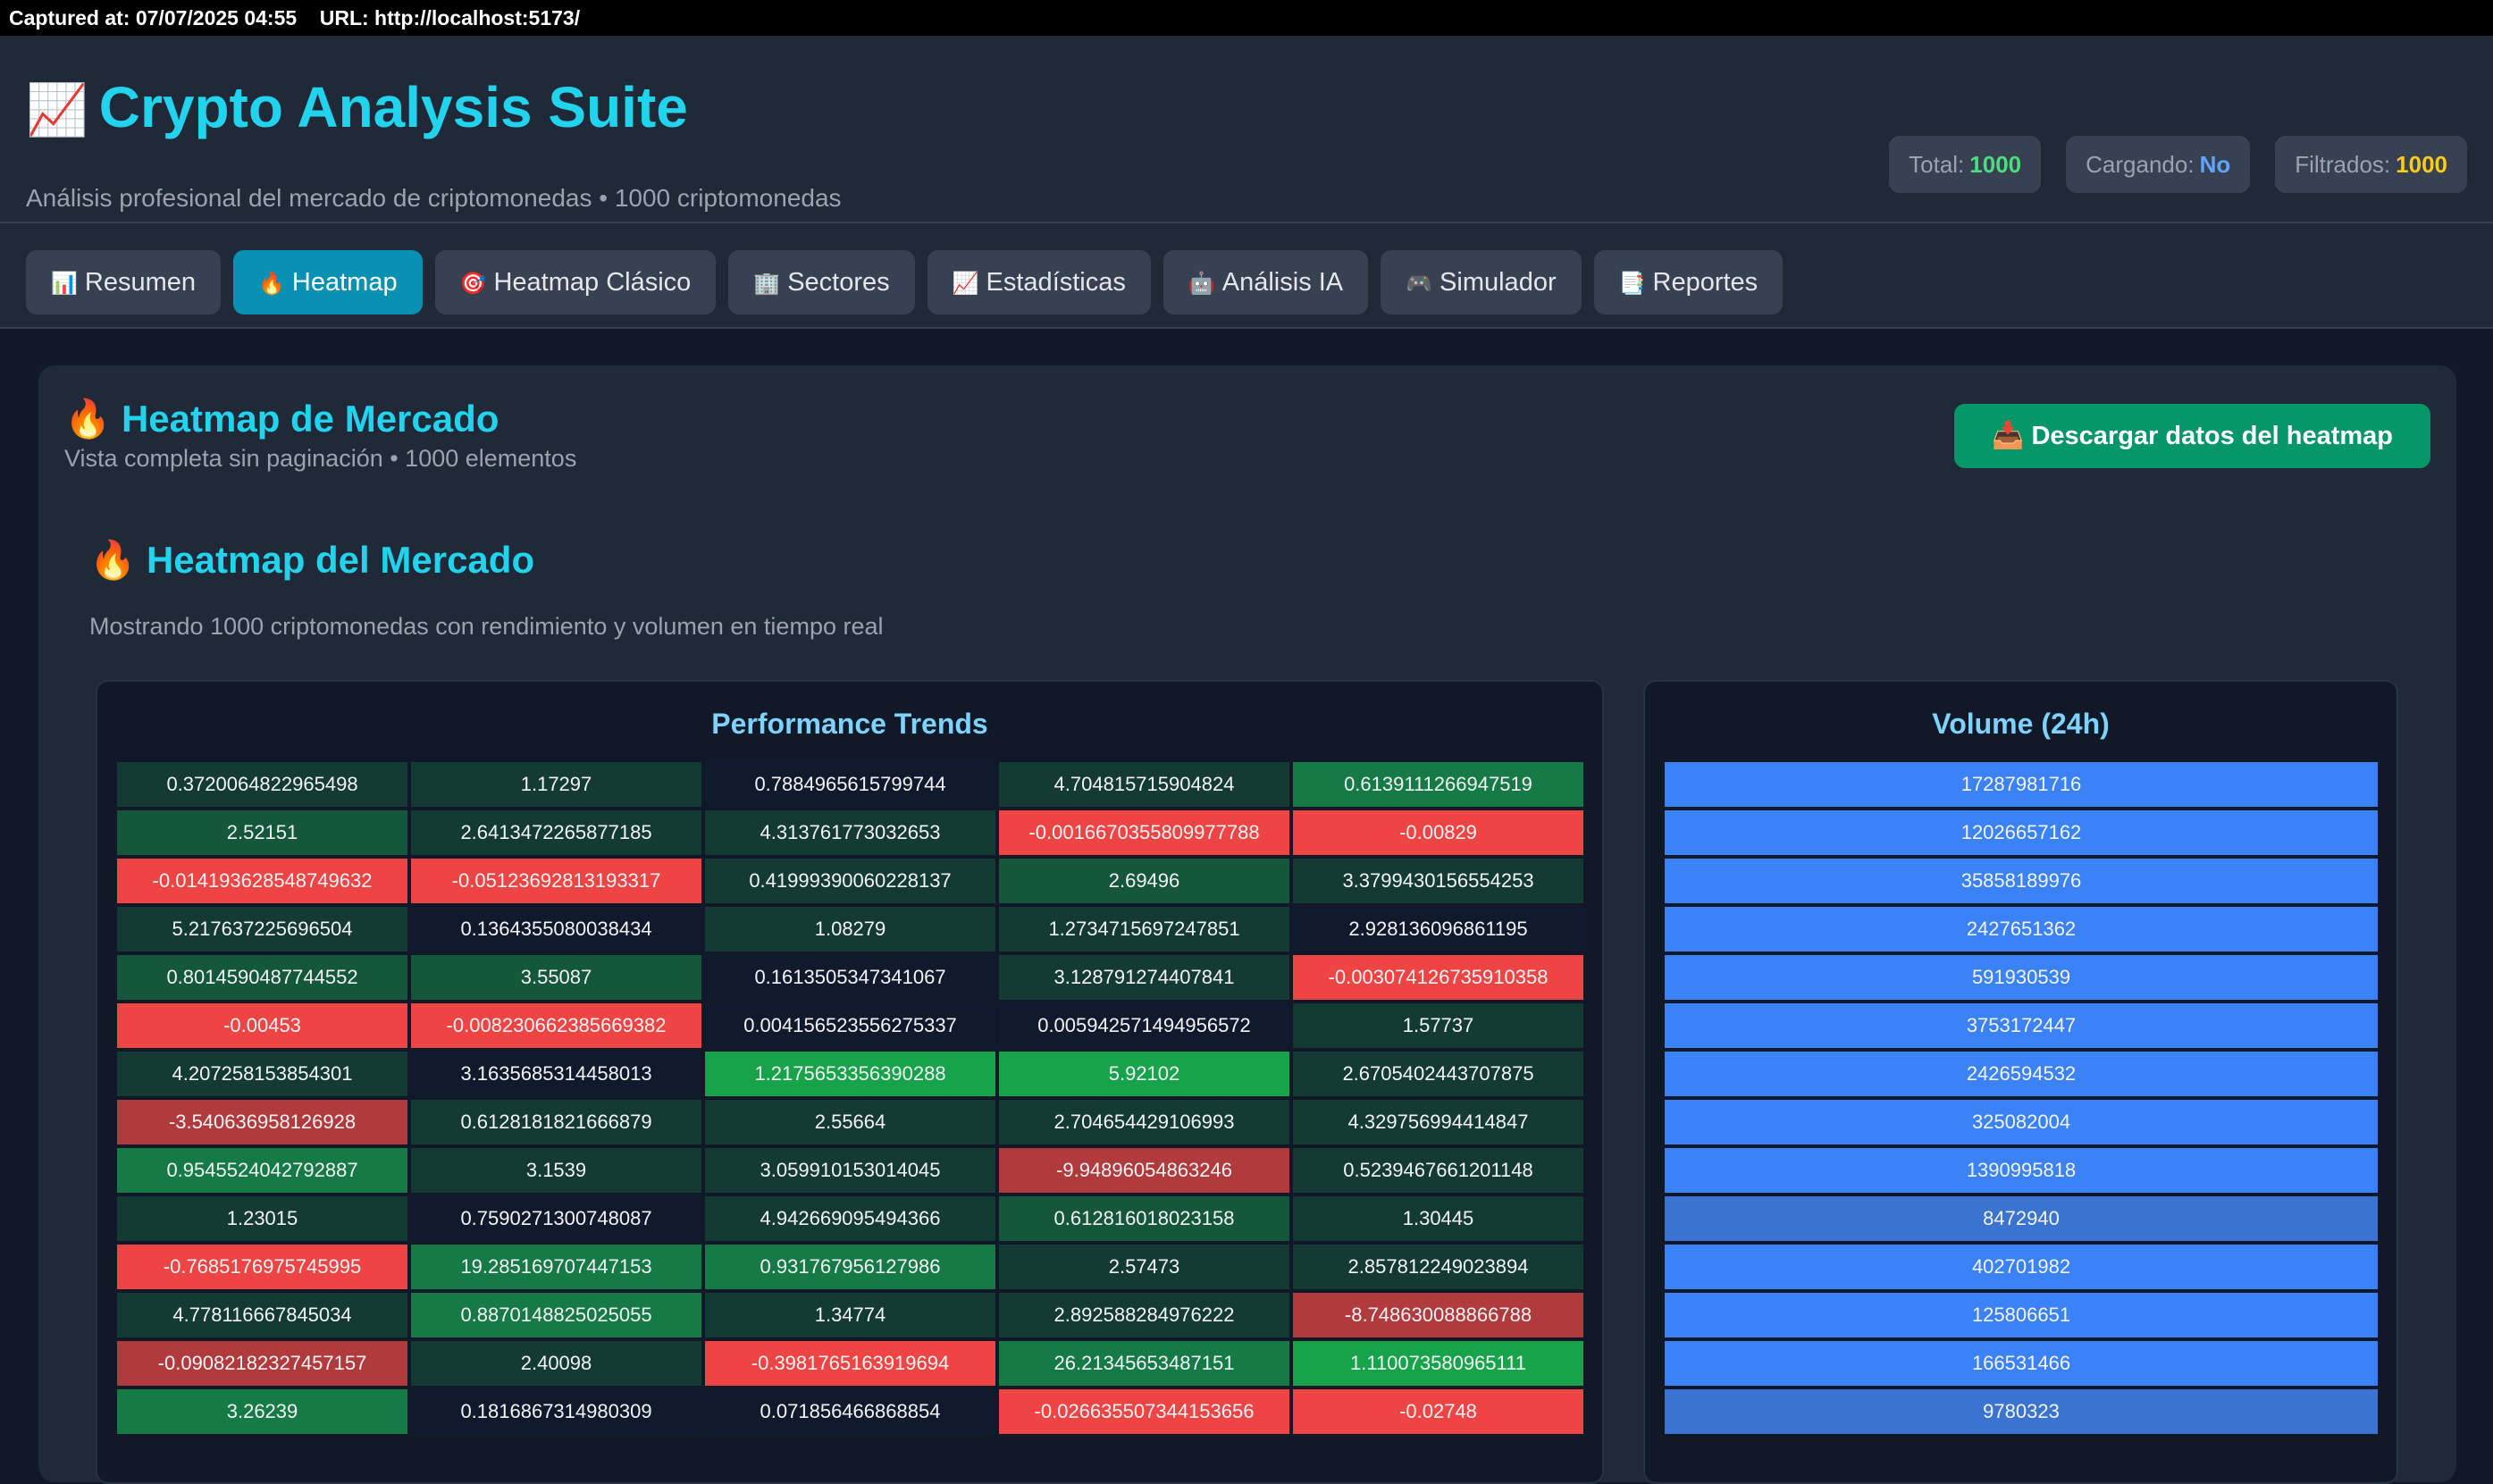  What do you see at coordinates (1688, 282) in the screenshot?
I see `tab-reportes: 📑 Reportes` at bounding box center [1688, 282].